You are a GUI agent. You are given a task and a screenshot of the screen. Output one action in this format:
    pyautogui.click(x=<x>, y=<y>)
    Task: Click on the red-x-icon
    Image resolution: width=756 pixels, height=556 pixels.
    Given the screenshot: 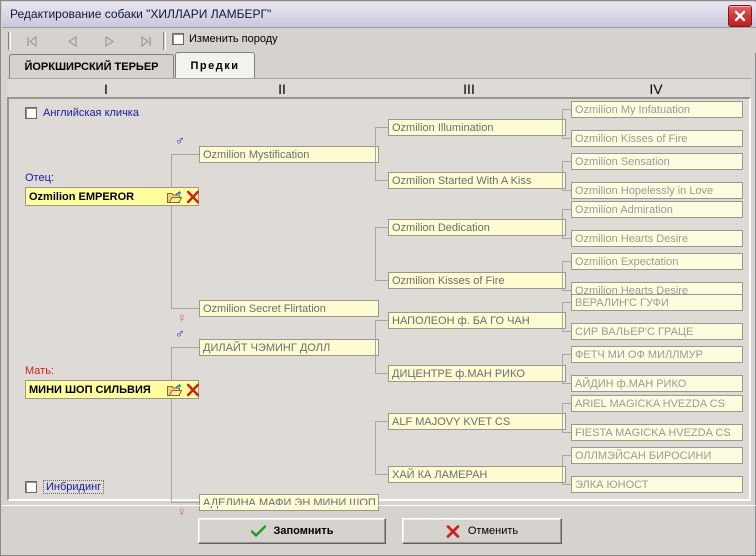 What is the action you would take?
    pyautogui.click(x=453, y=531)
    